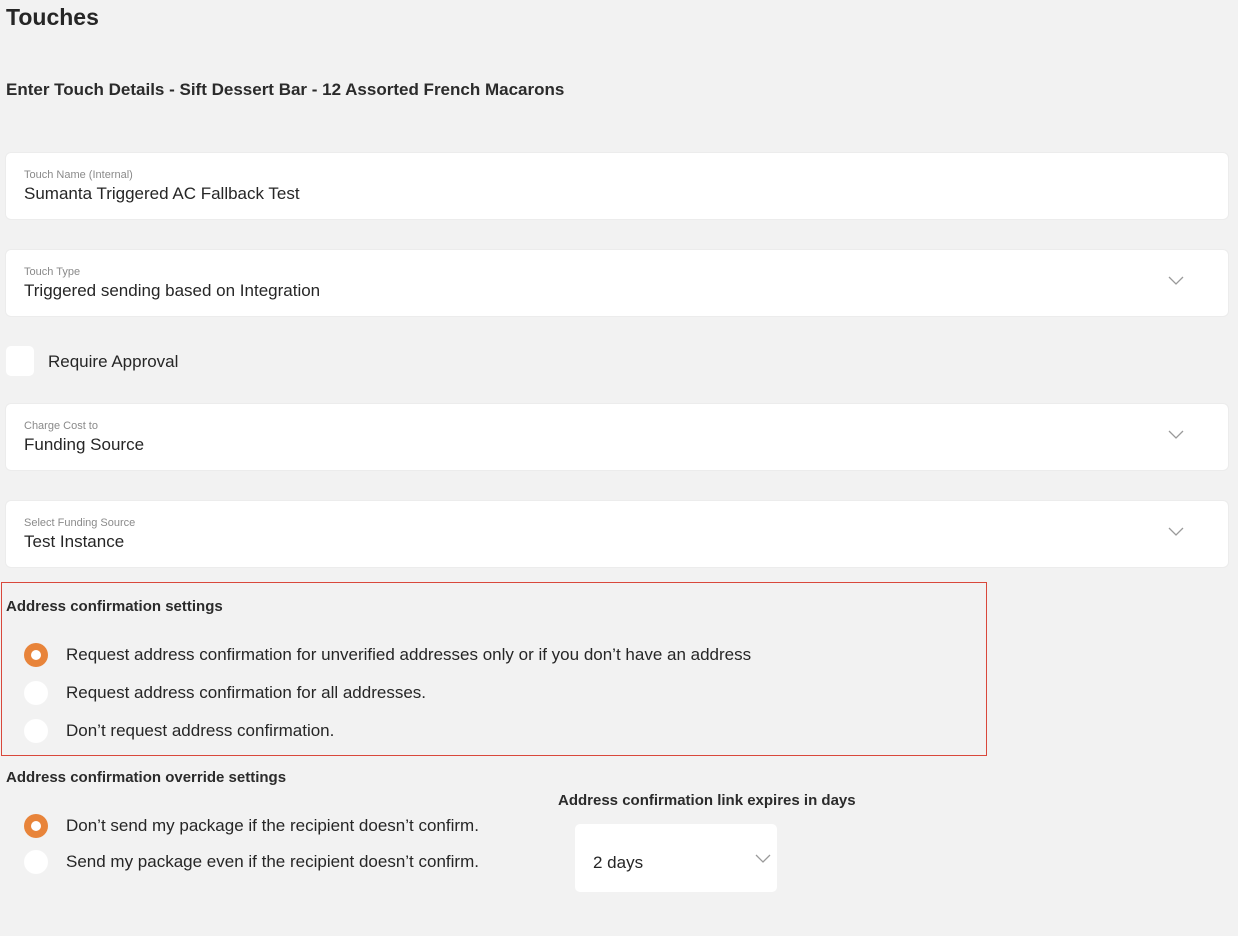 Image resolution: width=1238 pixels, height=936 pixels. I want to click on funding-source-select: Select Funding Source Test Instance, so click(617, 534).